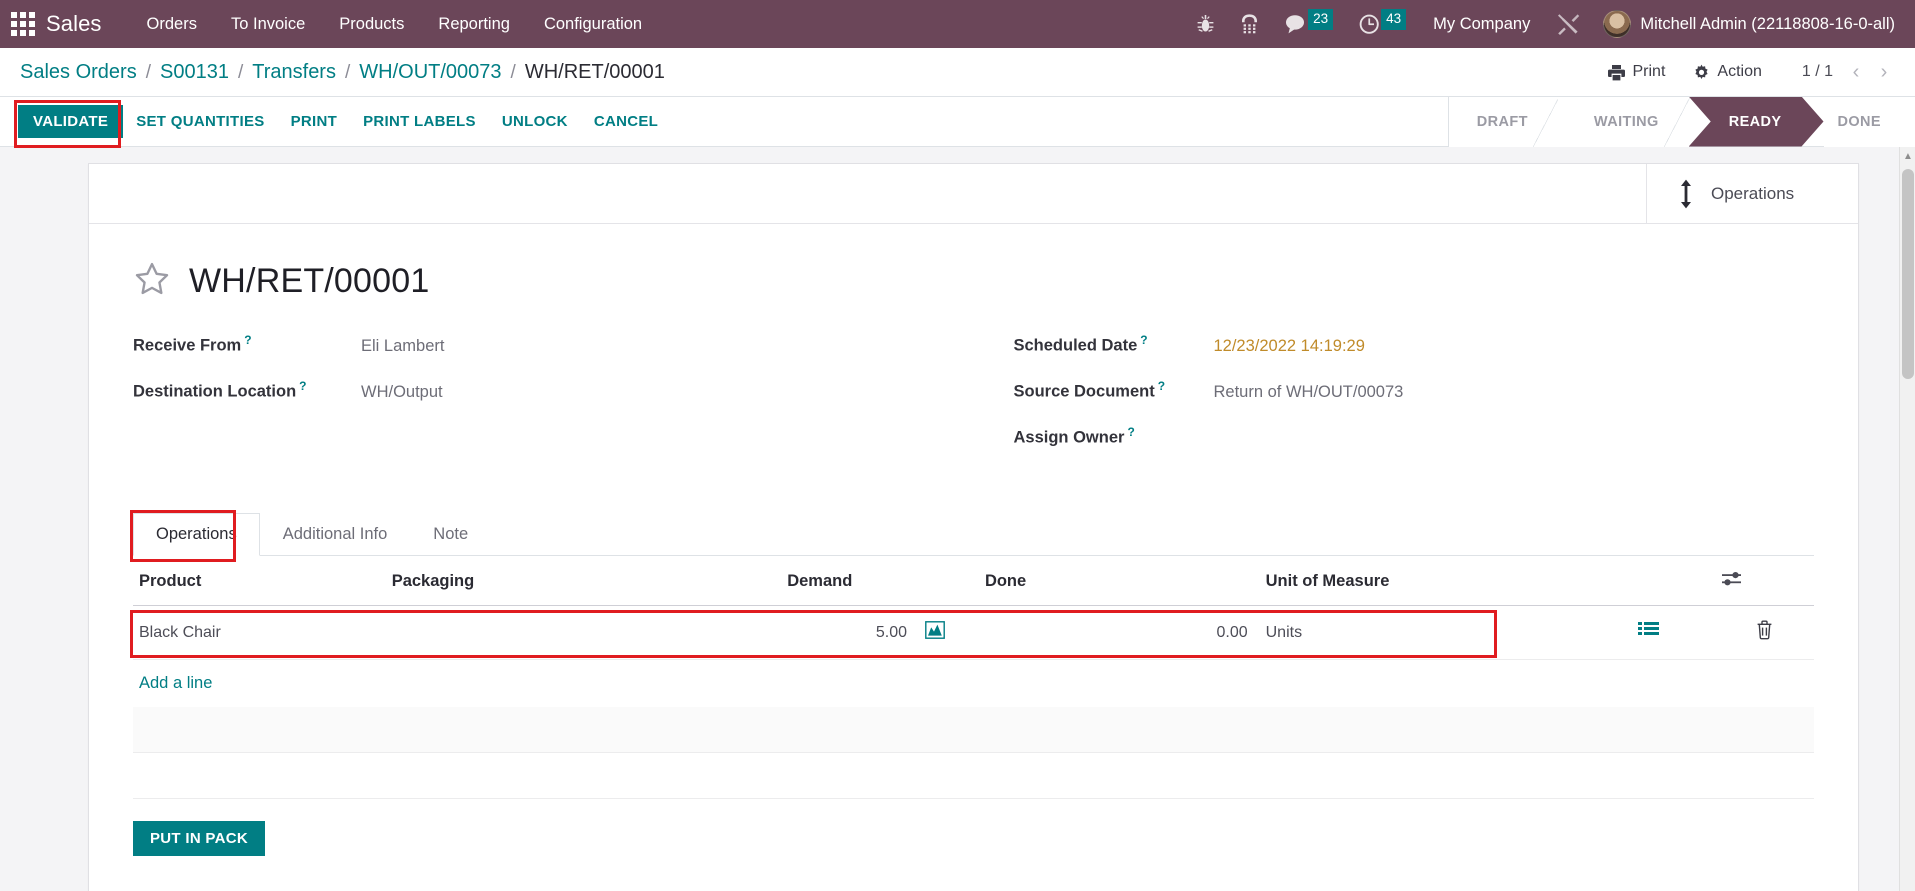  What do you see at coordinates (200, 121) in the screenshot?
I see `set-quantities-button: SET QUANTITIES` at bounding box center [200, 121].